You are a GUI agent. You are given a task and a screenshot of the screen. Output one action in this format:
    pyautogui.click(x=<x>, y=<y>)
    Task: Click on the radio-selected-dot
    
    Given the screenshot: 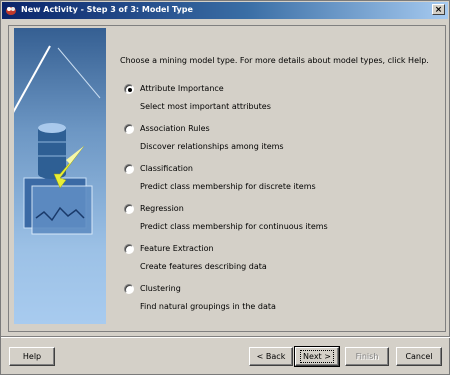 What is the action you would take?
    pyautogui.click(x=130, y=90)
    